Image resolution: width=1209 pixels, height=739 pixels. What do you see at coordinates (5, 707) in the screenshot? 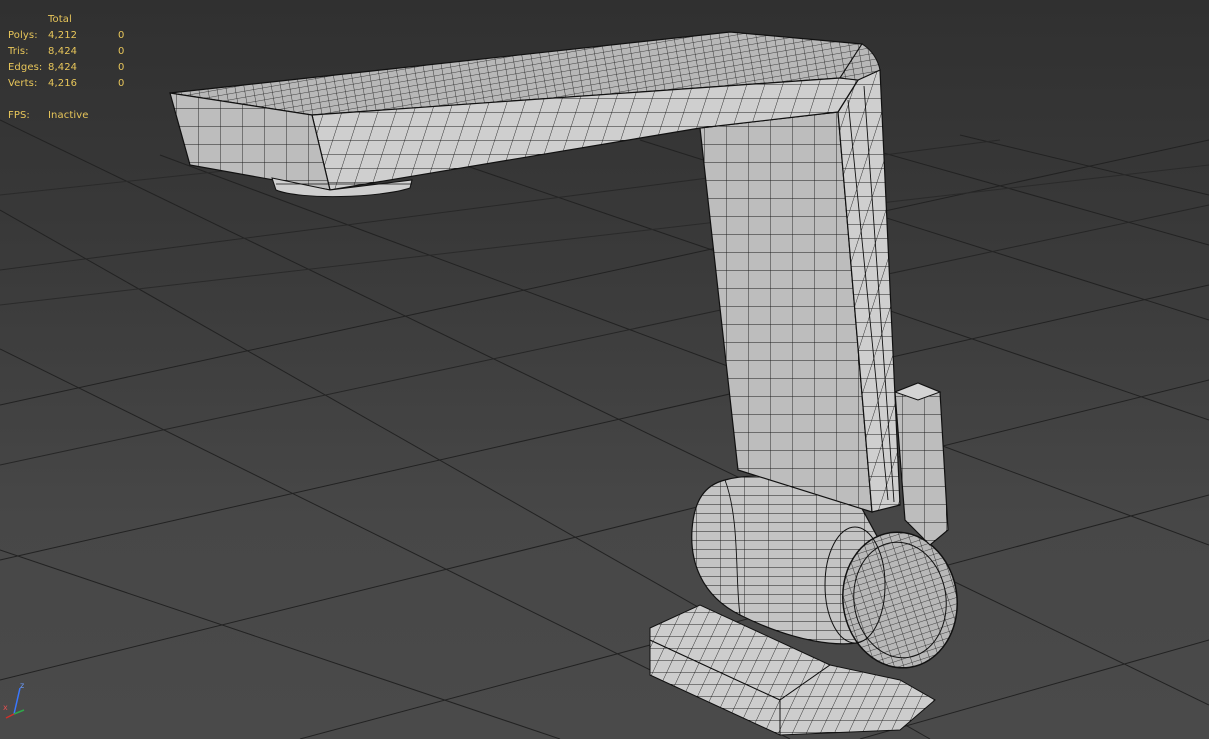
I see `axis-x-label: x` at bounding box center [5, 707].